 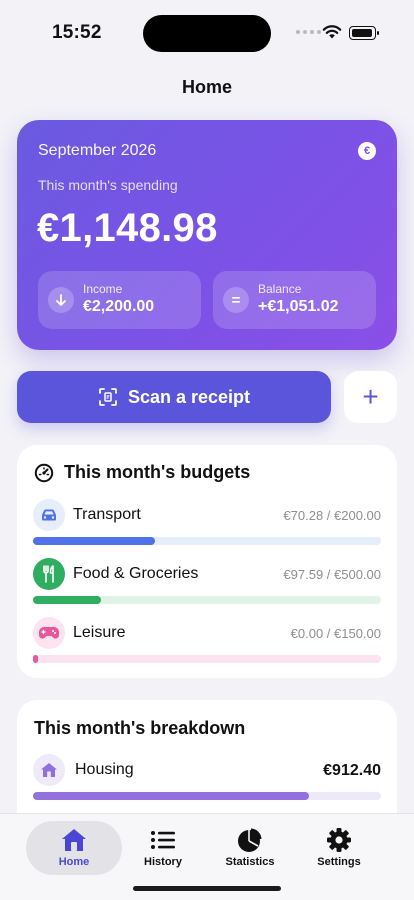 I want to click on arrow-down-icon, so click(x=61, y=300).